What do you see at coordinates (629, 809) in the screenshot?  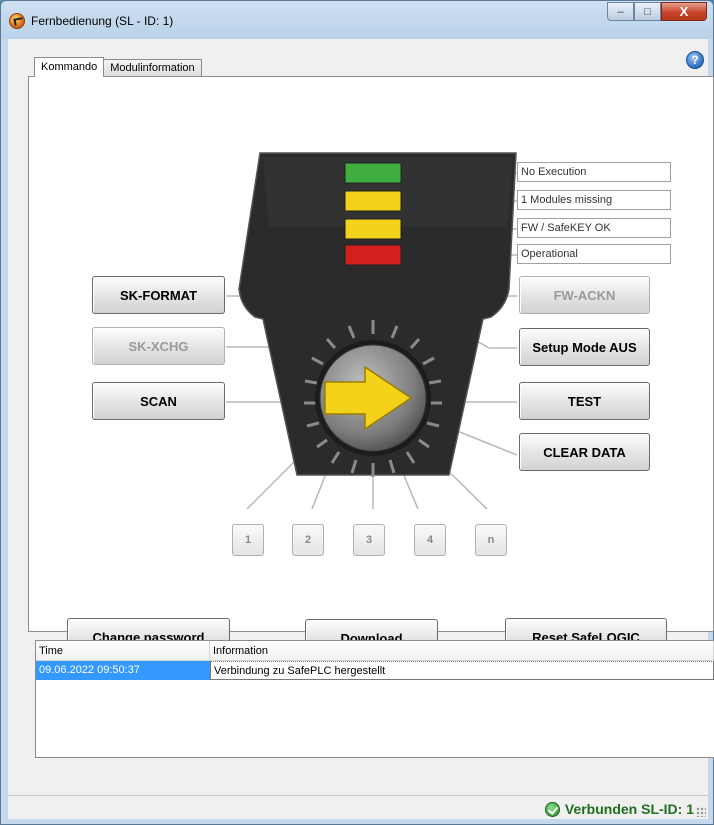 I see `connection-label: Verbunden SL-ID: 1` at bounding box center [629, 809].